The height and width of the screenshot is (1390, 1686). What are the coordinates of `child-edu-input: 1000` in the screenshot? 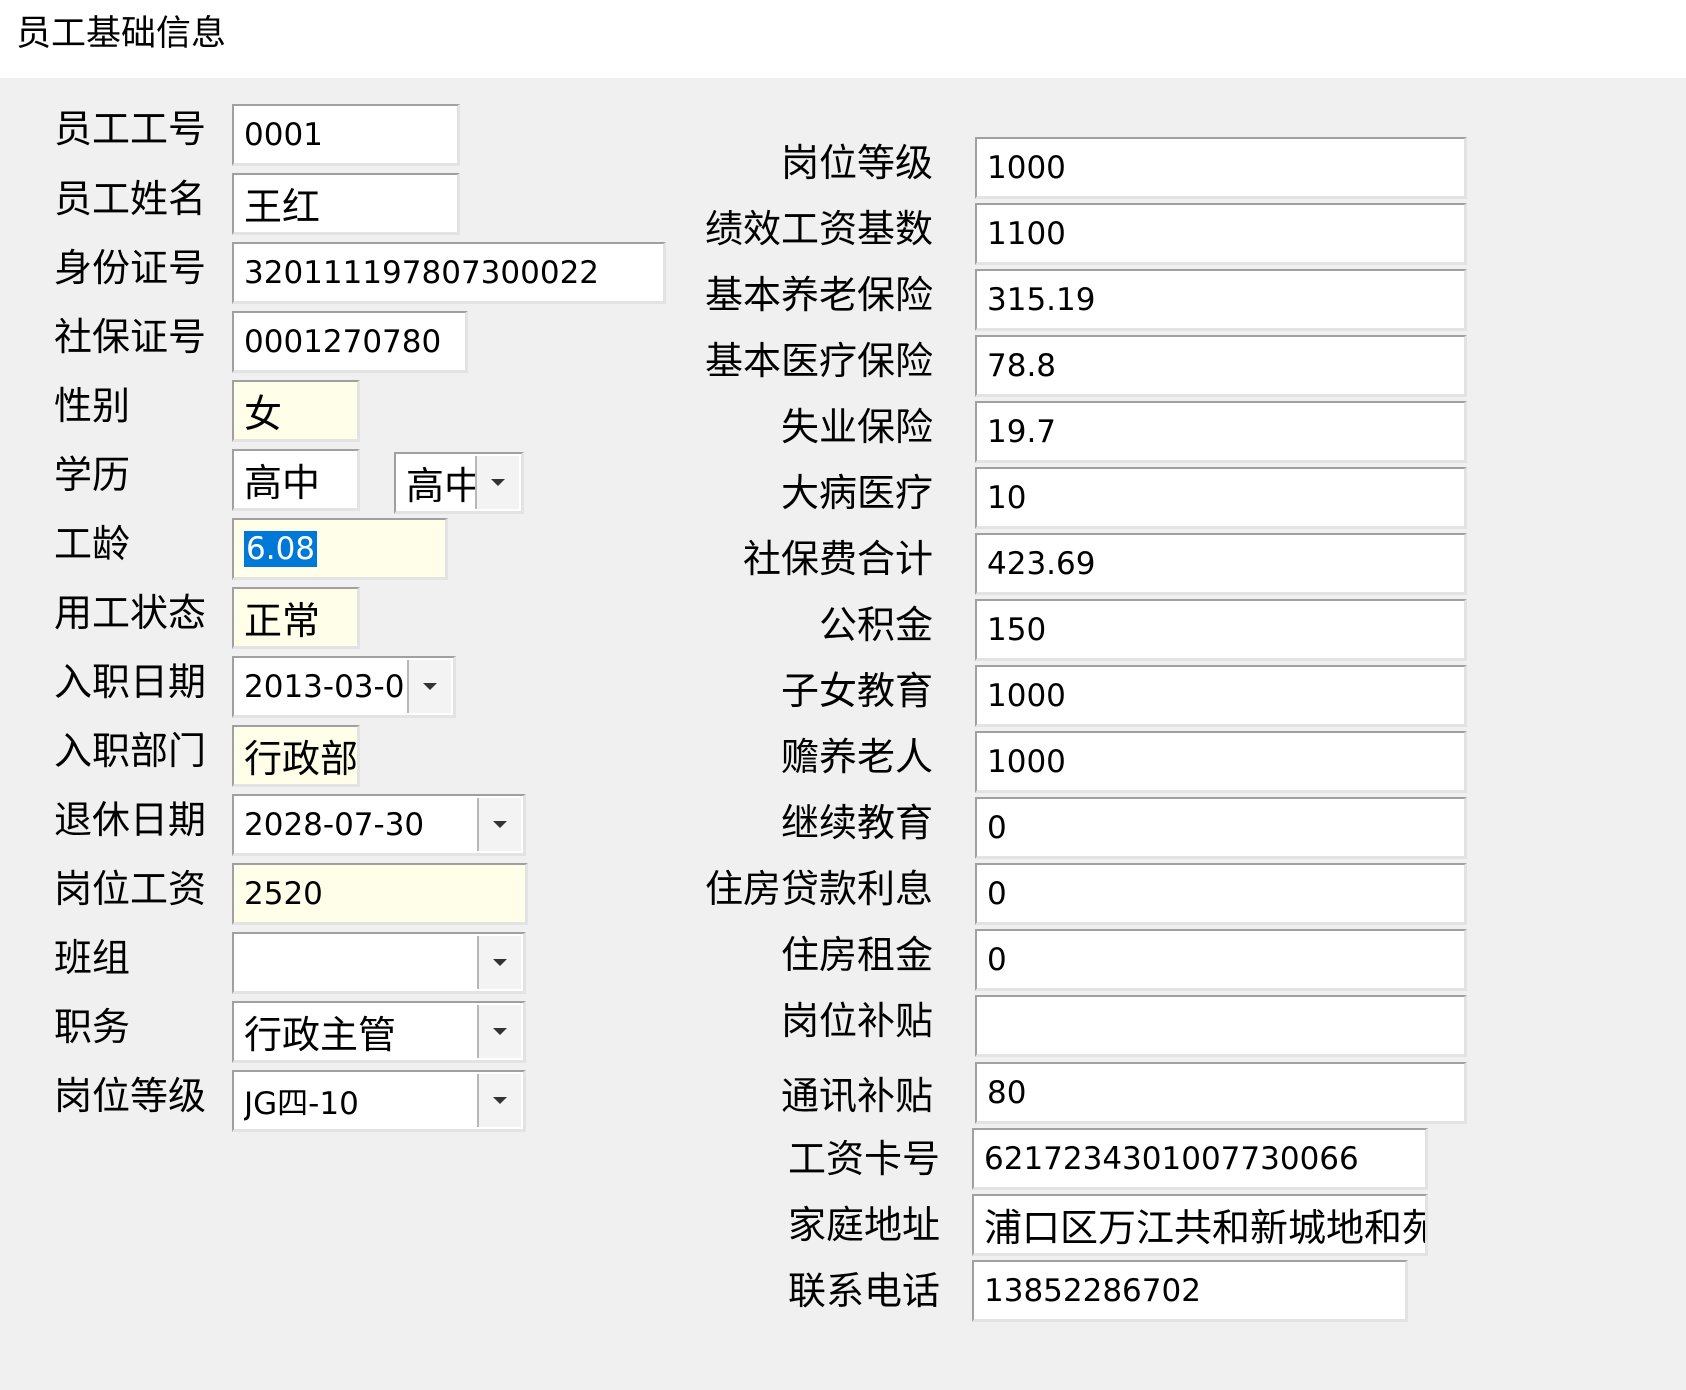 It's located at (1221, 696).